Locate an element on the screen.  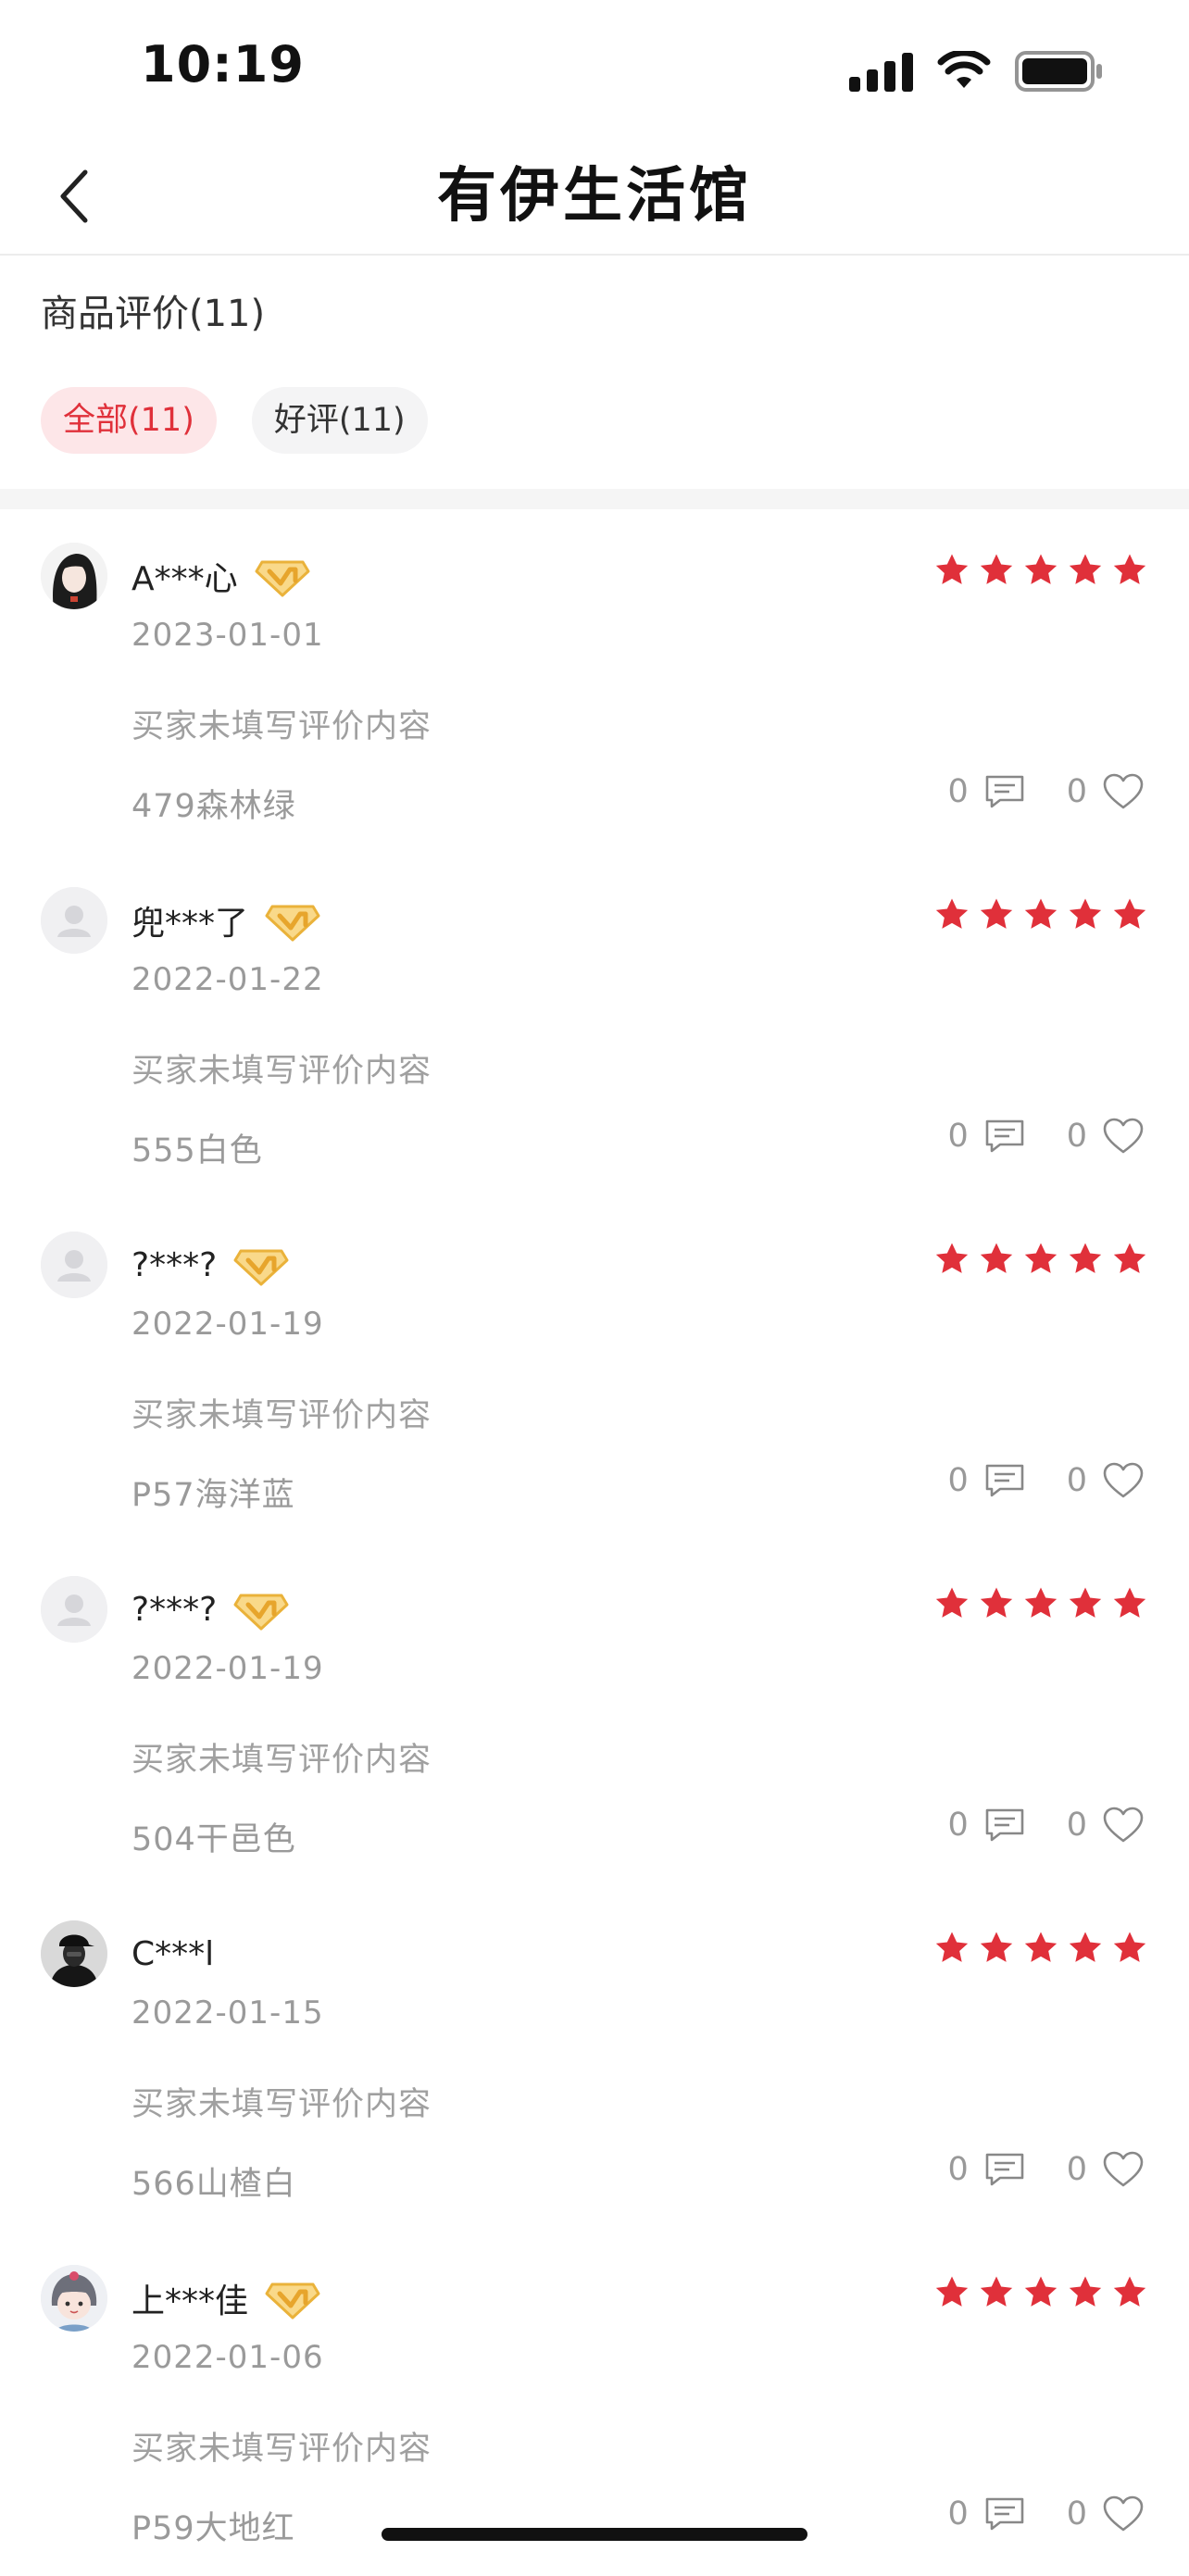
username: A***心 is located at coordinates (184, 579).